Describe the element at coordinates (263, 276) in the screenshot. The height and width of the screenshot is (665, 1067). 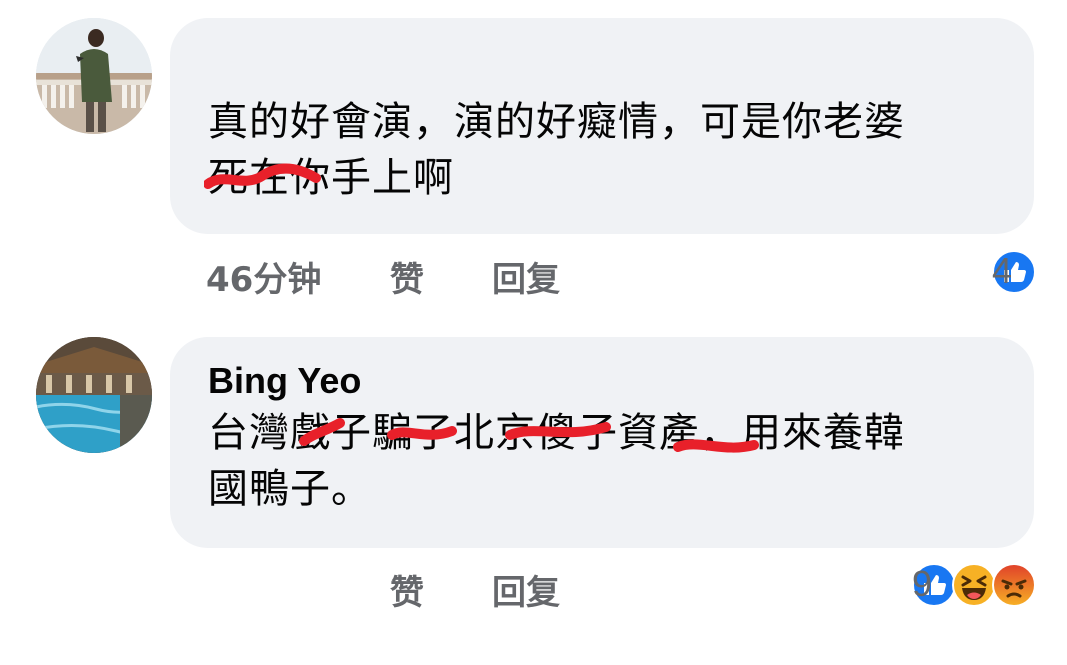
I see `comment-timestamp: 46分钟` at that location.